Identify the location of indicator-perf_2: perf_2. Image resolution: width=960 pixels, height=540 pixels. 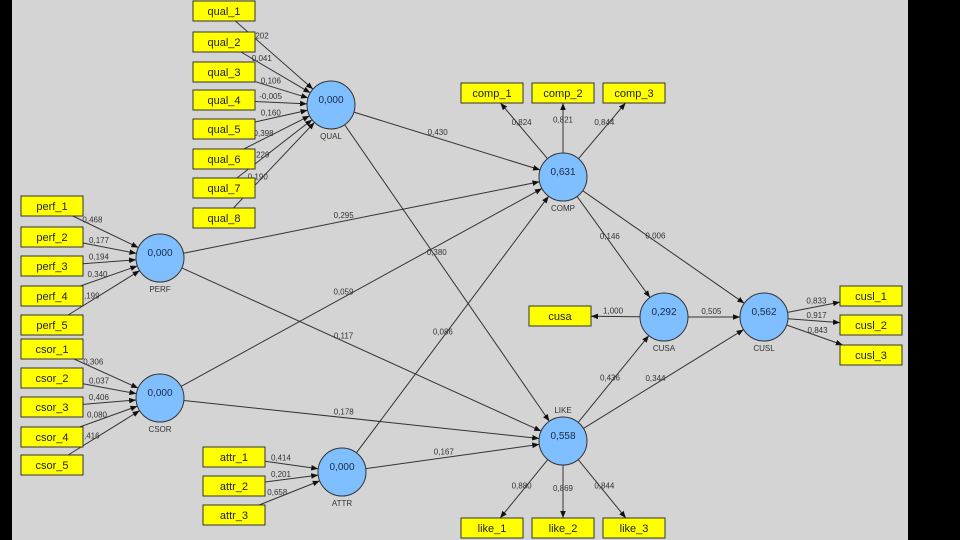
(52, 237).